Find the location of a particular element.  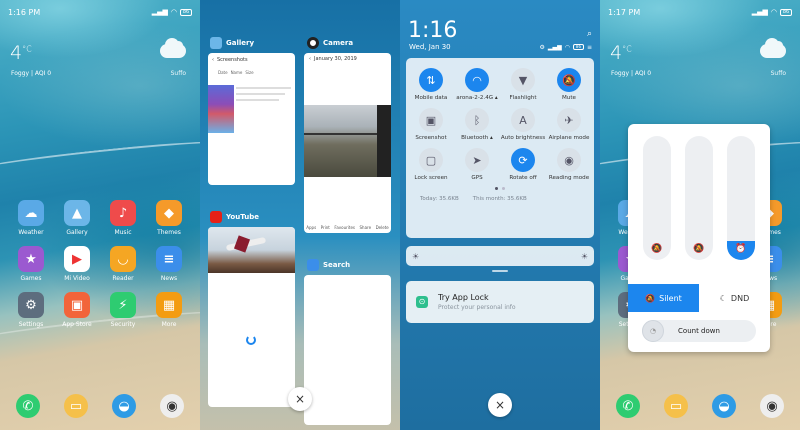

drag-handle is located at coordinates (500, 271).